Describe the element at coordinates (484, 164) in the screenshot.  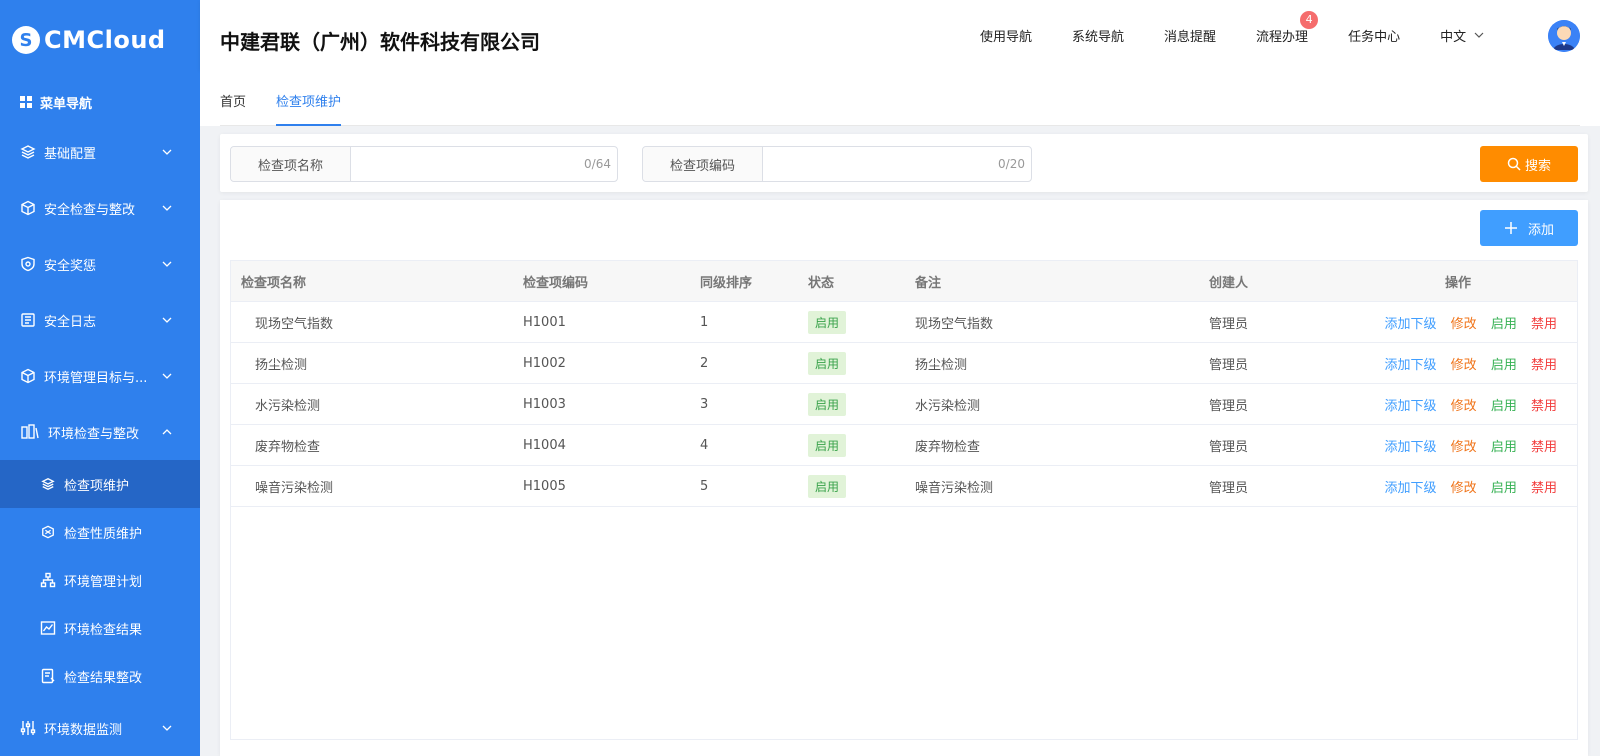
I see `name-search-input` at that location.